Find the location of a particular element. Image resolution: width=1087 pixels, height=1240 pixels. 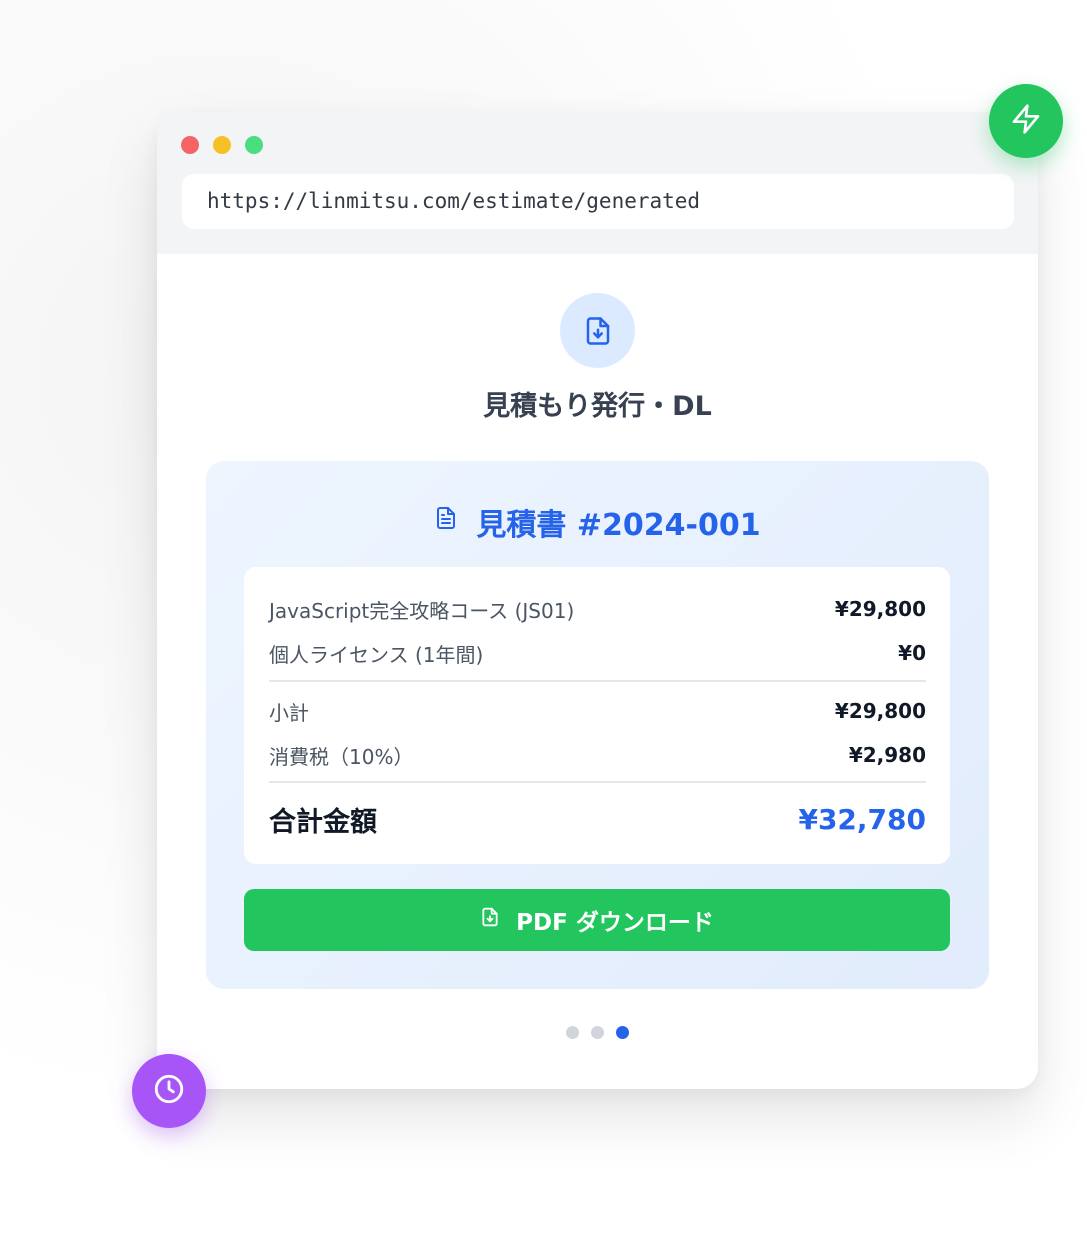

minimize-window-dot is located at coordinates (222, 145).